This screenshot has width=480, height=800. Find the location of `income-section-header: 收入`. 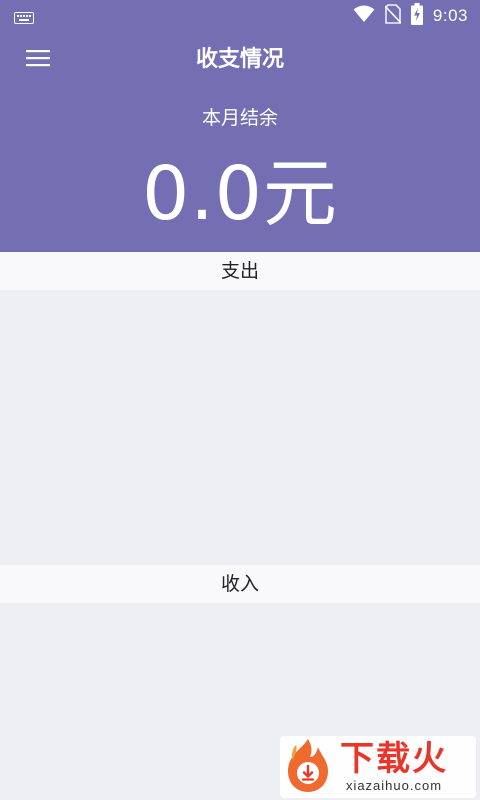

income-section-header: 收入 is located at coordinates (240, 584).